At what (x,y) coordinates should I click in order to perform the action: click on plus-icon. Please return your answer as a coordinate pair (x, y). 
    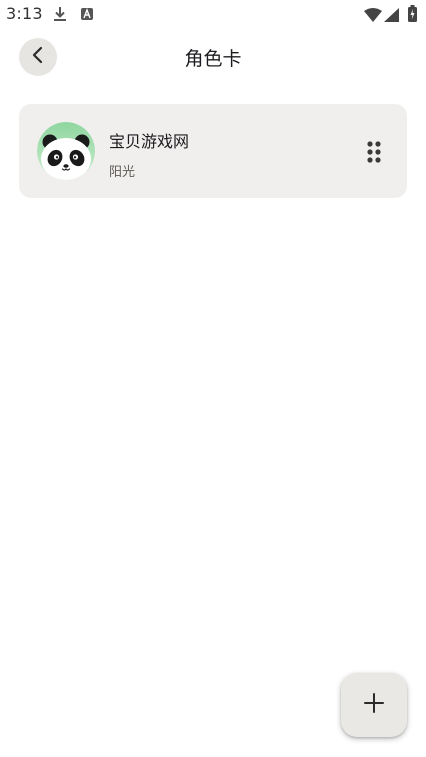
    Looking at the image, I should click on (374, 705).